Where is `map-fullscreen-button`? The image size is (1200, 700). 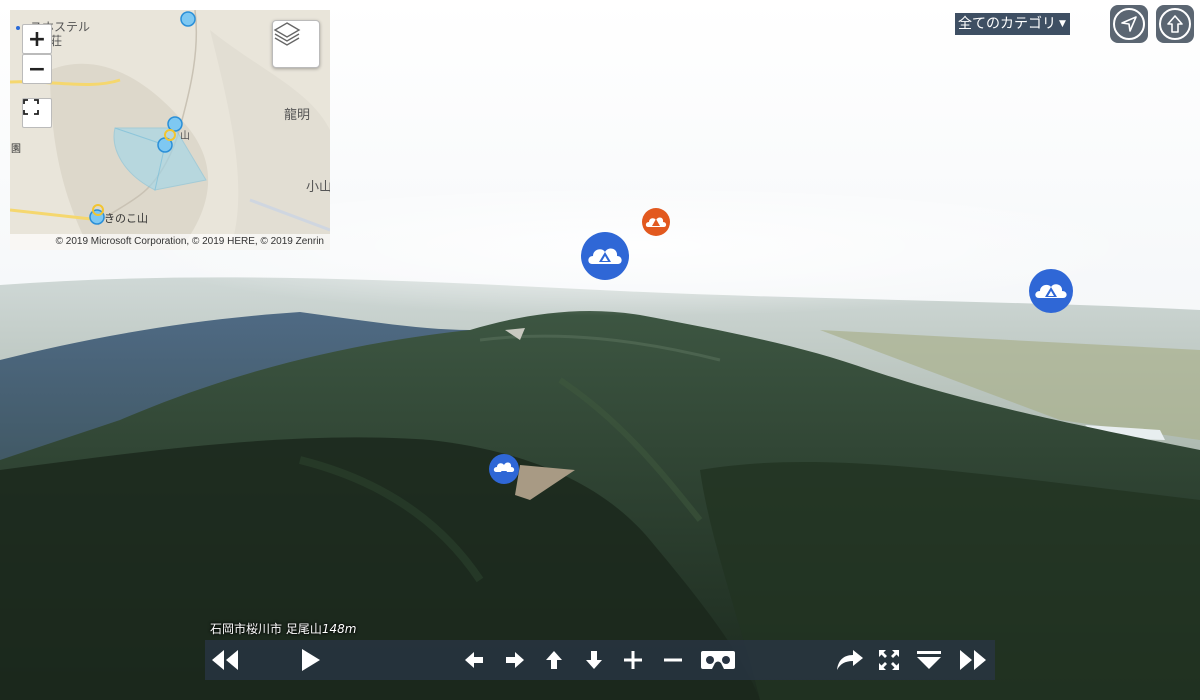
map-fullscreen-button is located at coordinates (37, 113).